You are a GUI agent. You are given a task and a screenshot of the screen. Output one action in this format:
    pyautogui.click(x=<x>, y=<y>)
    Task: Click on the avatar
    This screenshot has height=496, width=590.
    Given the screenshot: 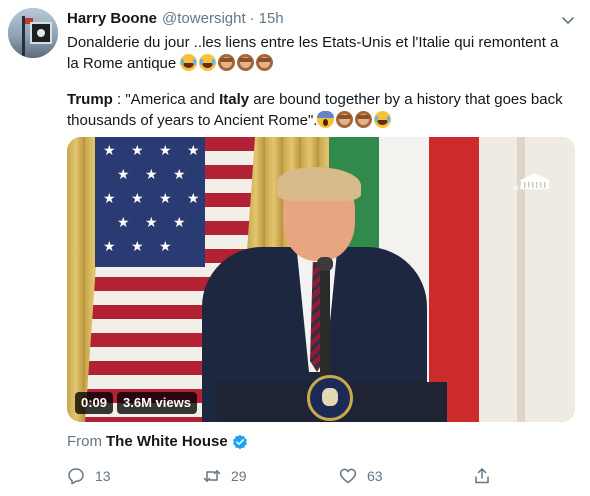 What is the action you would take?
    pyautogui.click(x=33, y=33)
    